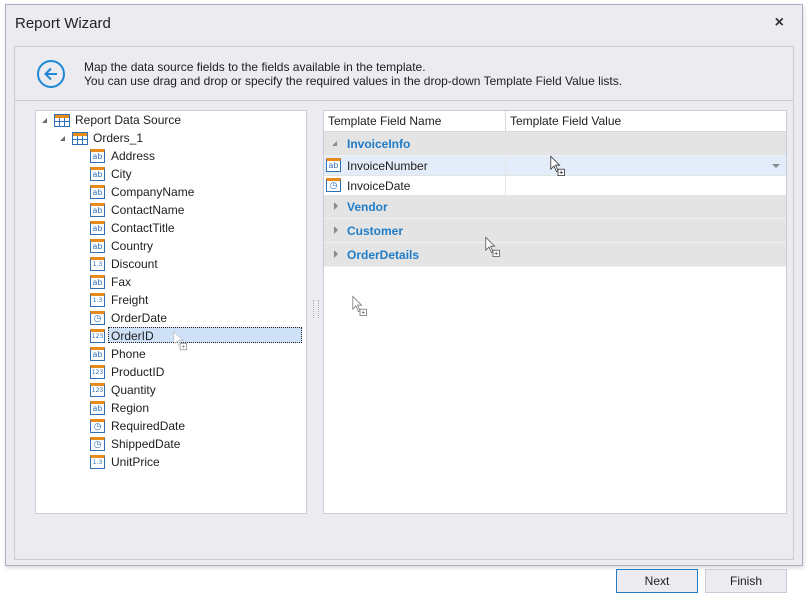  What do you see at coordinates (379, 186) in the screenshot?
I see `field-name: InvoiceDate` at bounding box center [379, 186].